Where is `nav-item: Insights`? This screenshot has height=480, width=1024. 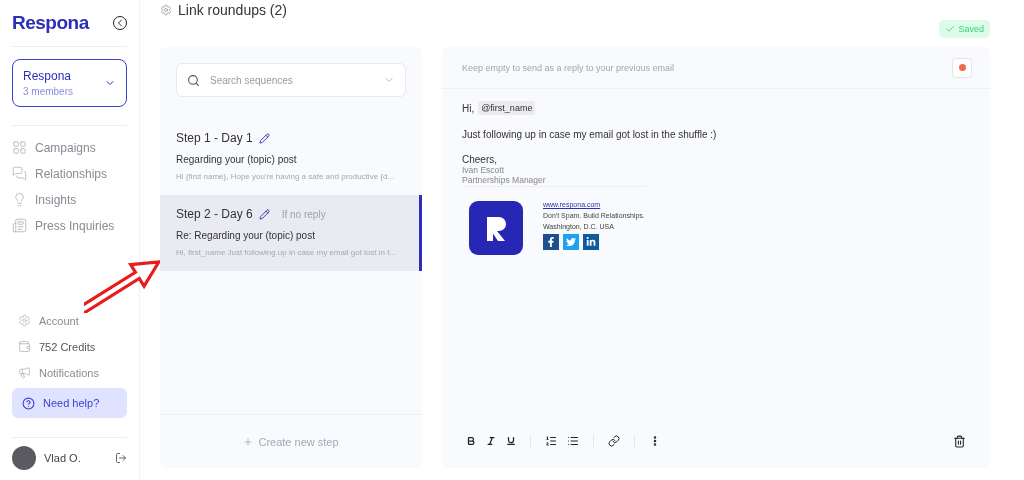
nav-item: Insights is located at coordinates (56, 199).